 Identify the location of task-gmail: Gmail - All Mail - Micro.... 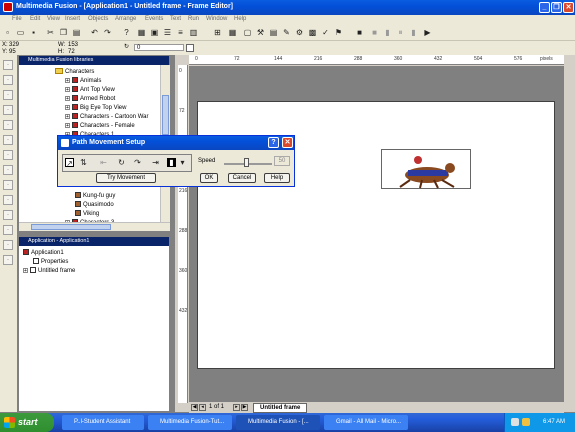
(366, 422).